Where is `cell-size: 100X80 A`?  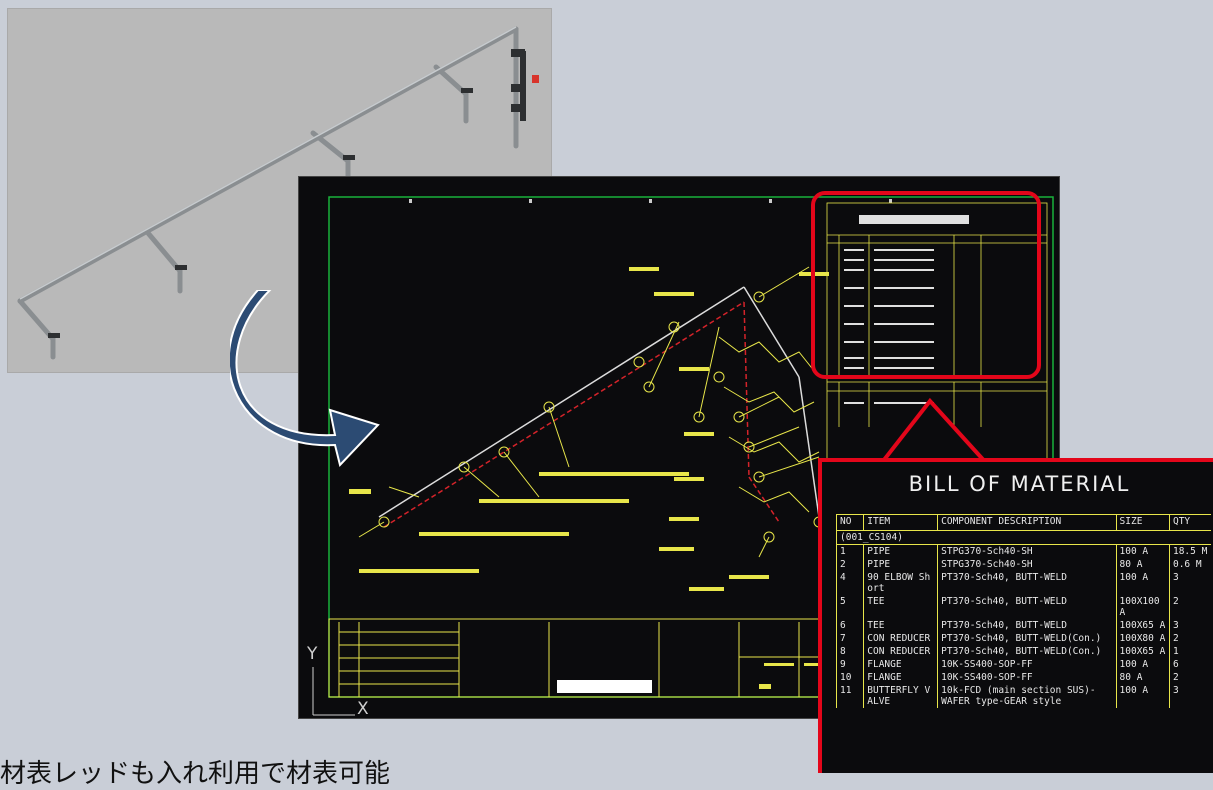 cell-size: 100X80 A is located at coordinates (1142, 638).